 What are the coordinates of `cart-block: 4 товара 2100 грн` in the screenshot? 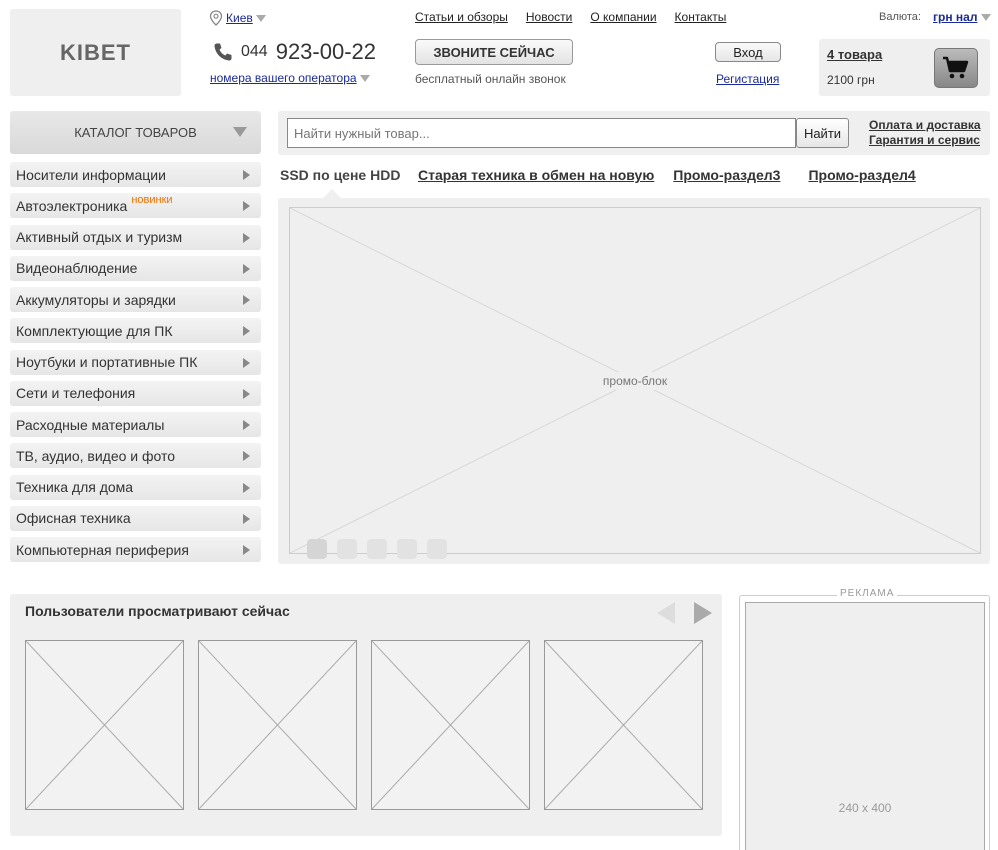 It's located at (904, 67).